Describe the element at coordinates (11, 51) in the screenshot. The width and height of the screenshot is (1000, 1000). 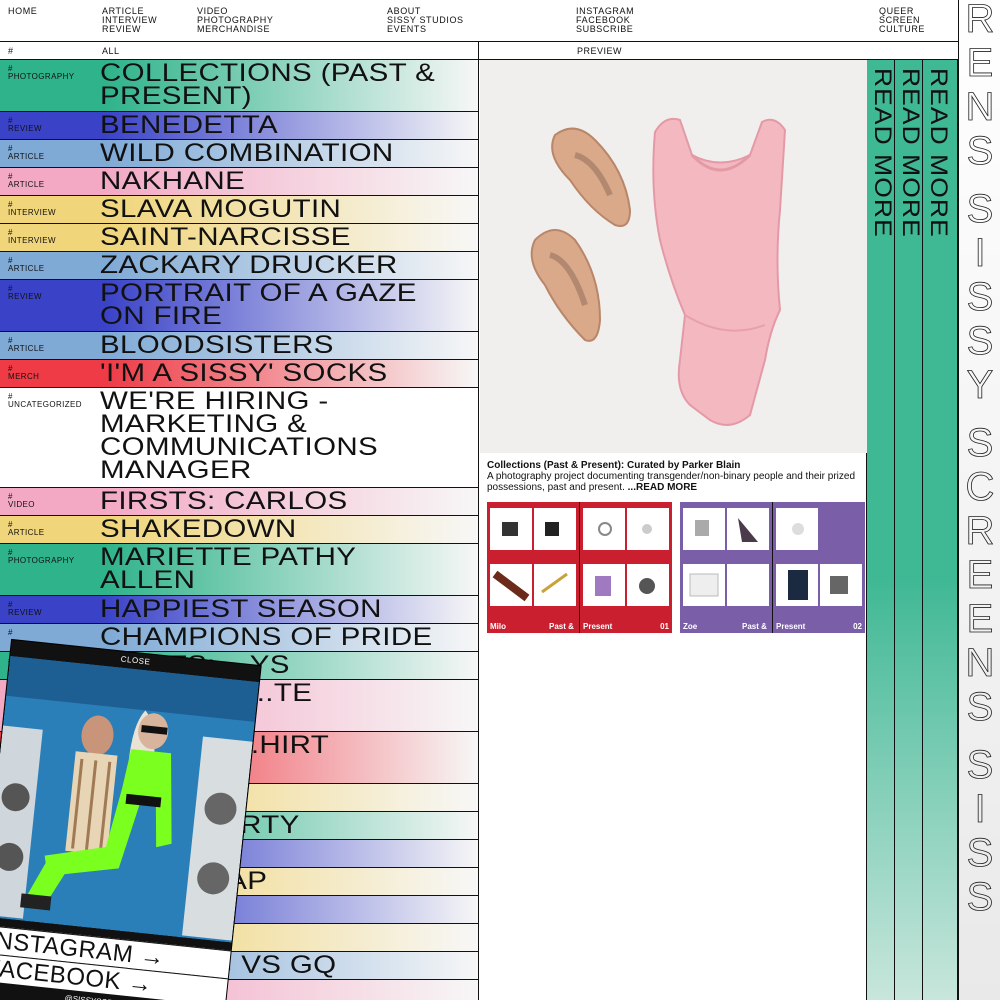
I see `hash-label: #` at that location.